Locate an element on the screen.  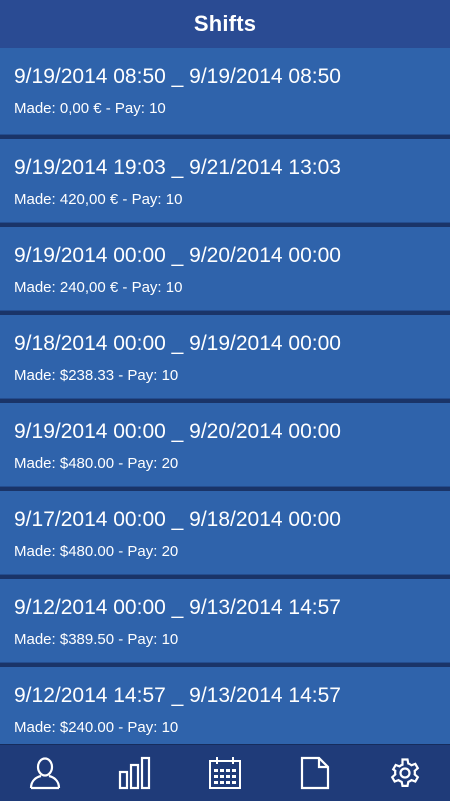
bottom-tab-bar is located at coordinates (225, 772).